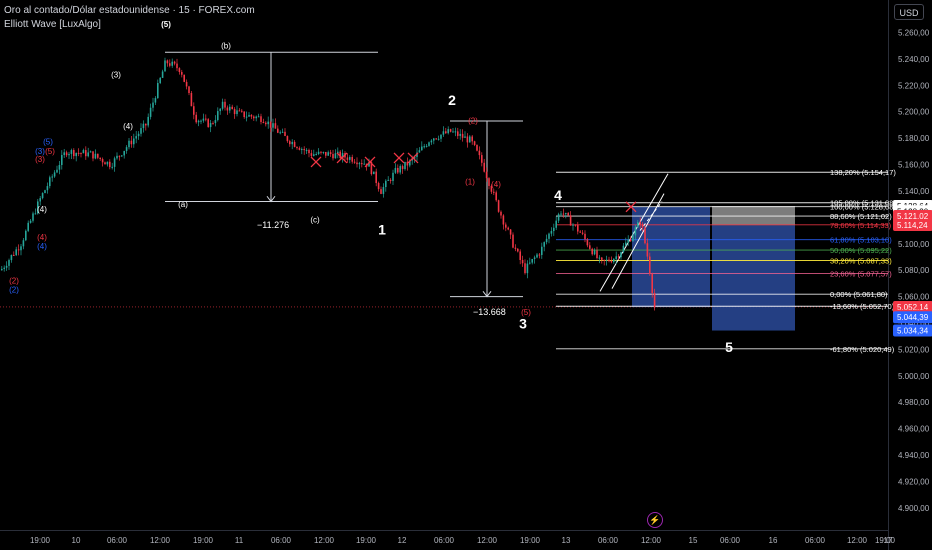  Describe the element at coordinates (914, 429) in the screenshot. I see `price-tick-label: 4.960,00` at that location.